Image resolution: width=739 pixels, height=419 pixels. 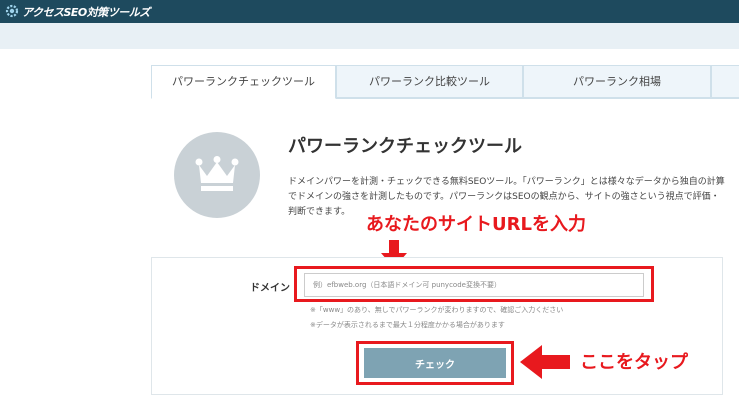 What do you see at coordinates (435, 363) in the screenshot?
I see `check-button: チェック` at bounding box center [435, 363].